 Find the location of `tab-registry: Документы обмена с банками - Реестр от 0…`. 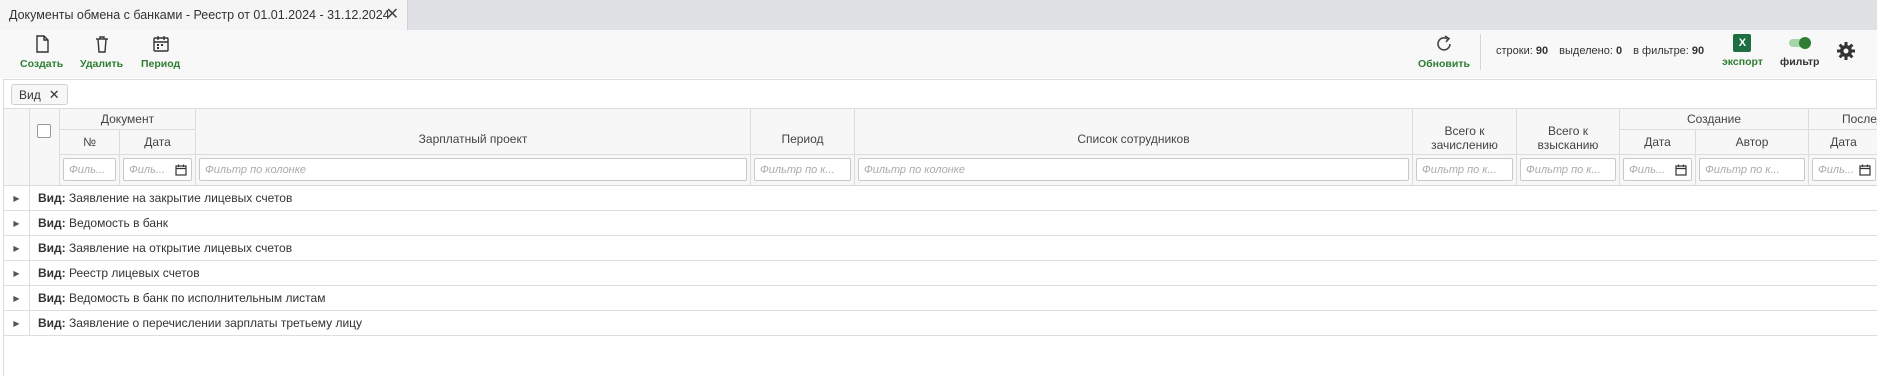

tab-registry: Документы обмена с банками - Реестр от 0… is located at coordinates (204, 15).